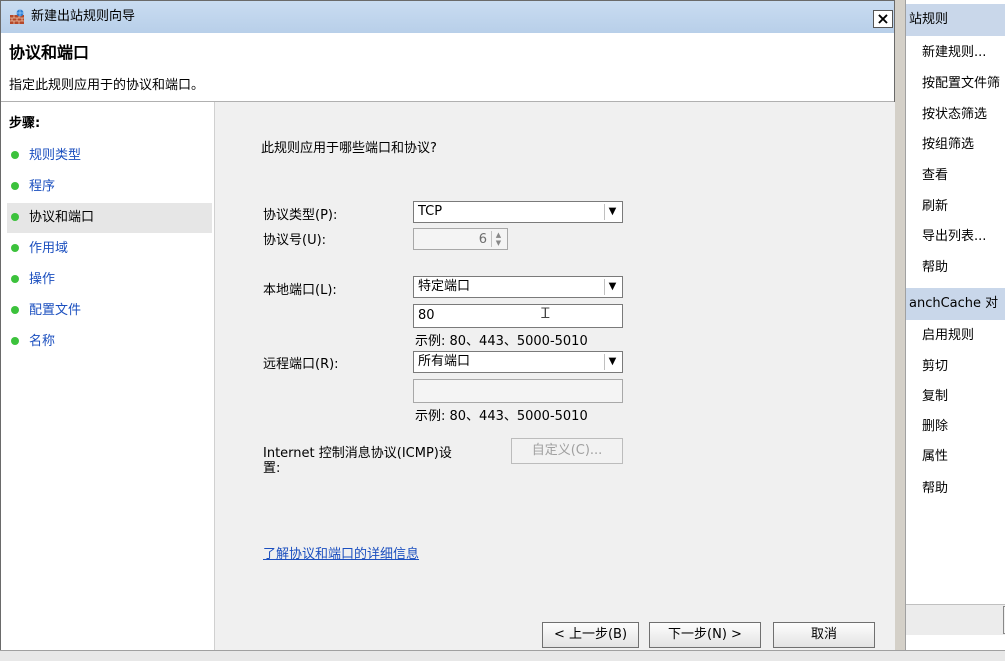 This screenshot has height=661, width=1005. What do you see at coordinates (109, 342) in the screenshot?
I see `step-name: 名称` at bounding box center [109, 342].